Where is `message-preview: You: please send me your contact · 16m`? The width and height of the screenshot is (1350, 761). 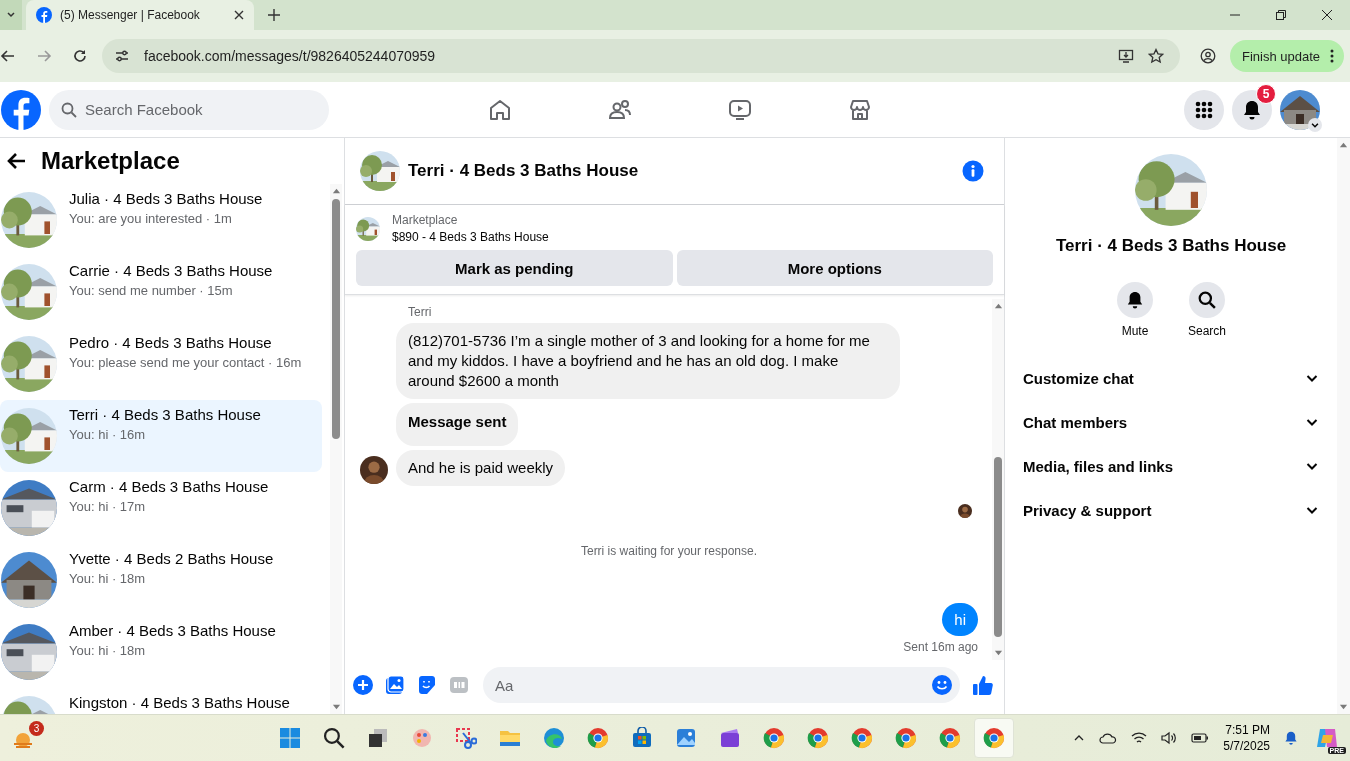
message-preview: You: please send me your contact · 16m is located at coordinates (185, 362).